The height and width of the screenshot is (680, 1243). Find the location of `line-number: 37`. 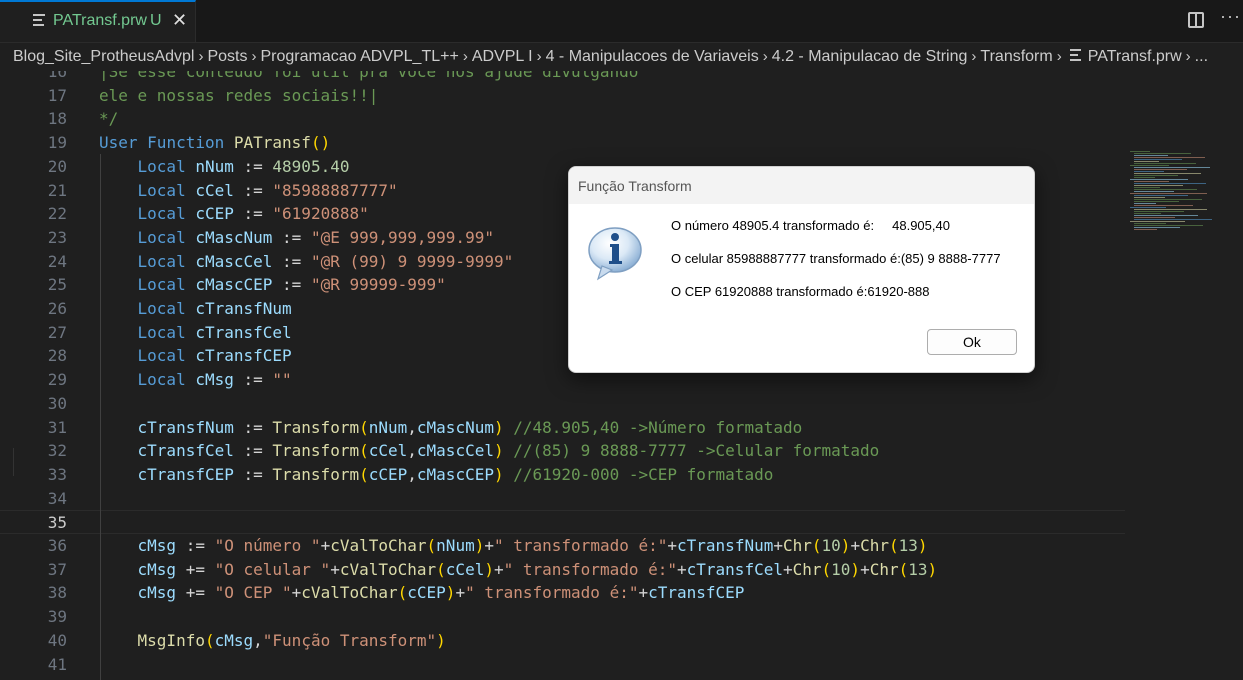

line-number: 37 is located at coordinates (57, 569).